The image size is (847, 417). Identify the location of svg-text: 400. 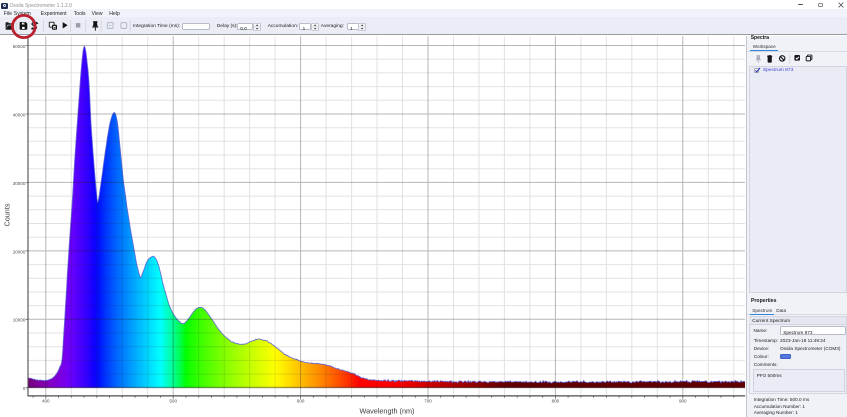
(46, 401).